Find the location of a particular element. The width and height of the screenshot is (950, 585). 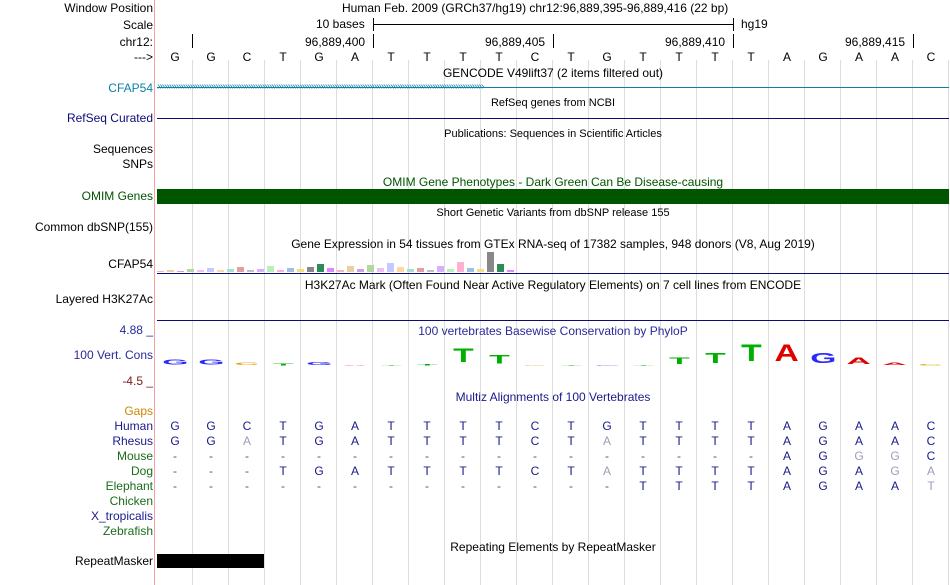

refseq-track-title: RefSeq genes from NCBI is located at coordinates (553, 103).